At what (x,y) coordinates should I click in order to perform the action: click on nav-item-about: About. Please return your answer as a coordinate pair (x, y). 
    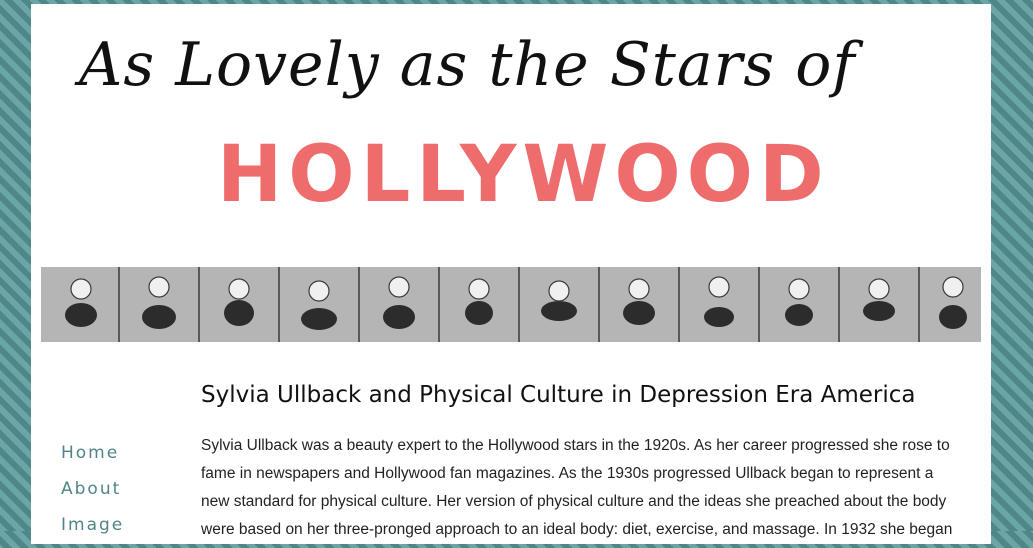
    Looking at the image, I should click on (92, 494).